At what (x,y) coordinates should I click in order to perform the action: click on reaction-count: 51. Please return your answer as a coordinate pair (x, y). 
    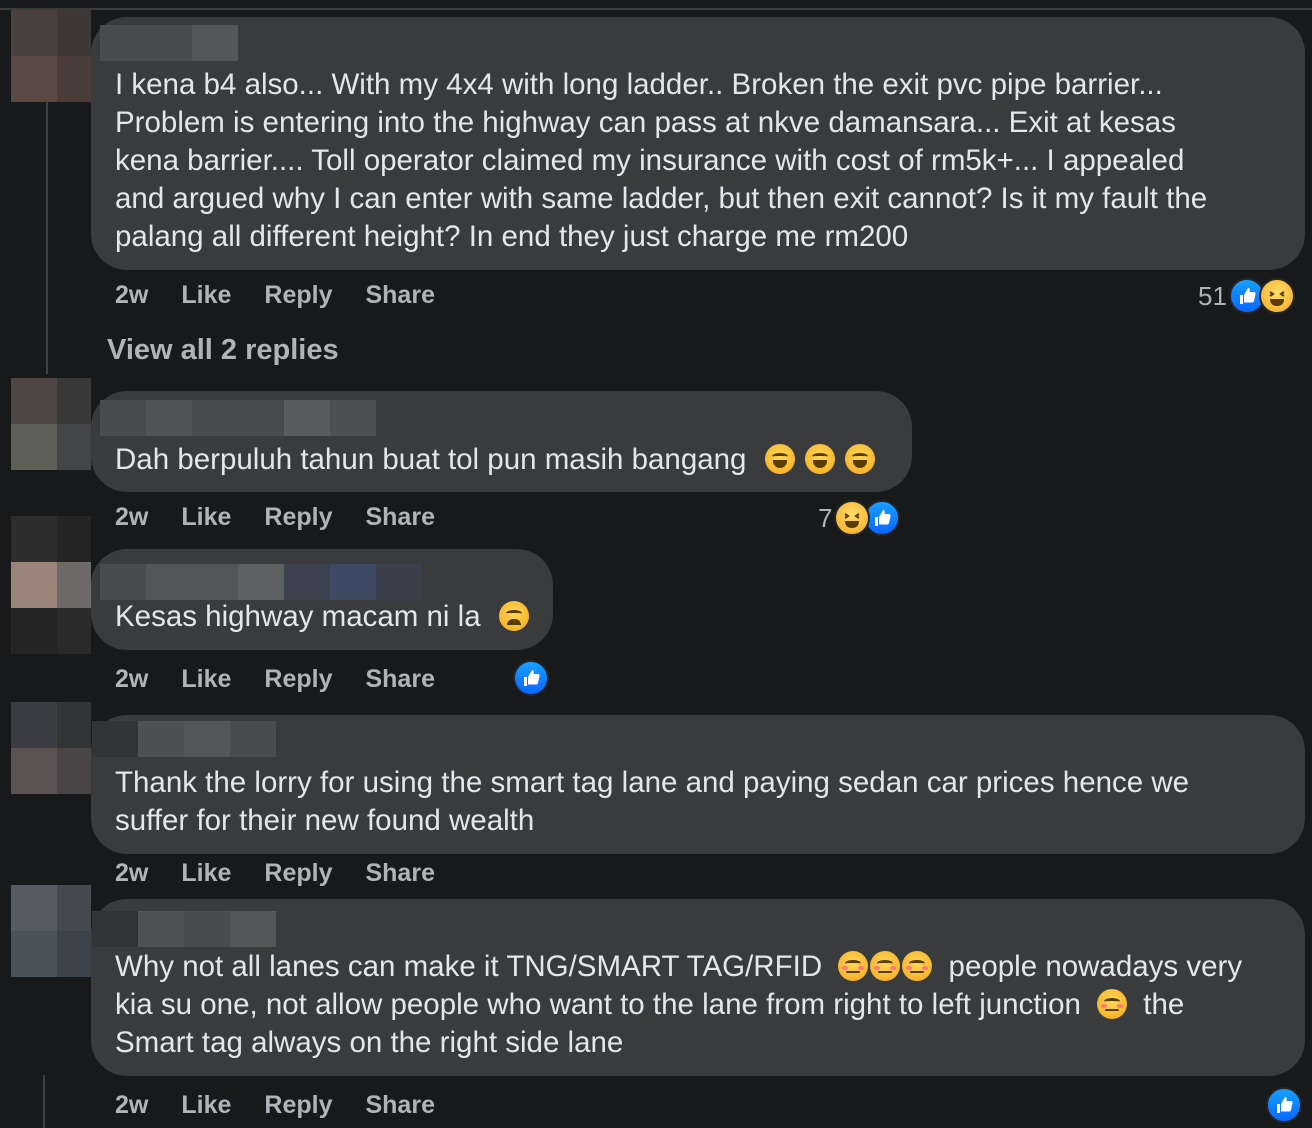
    Looking at the image, I should click on (1212, 295).